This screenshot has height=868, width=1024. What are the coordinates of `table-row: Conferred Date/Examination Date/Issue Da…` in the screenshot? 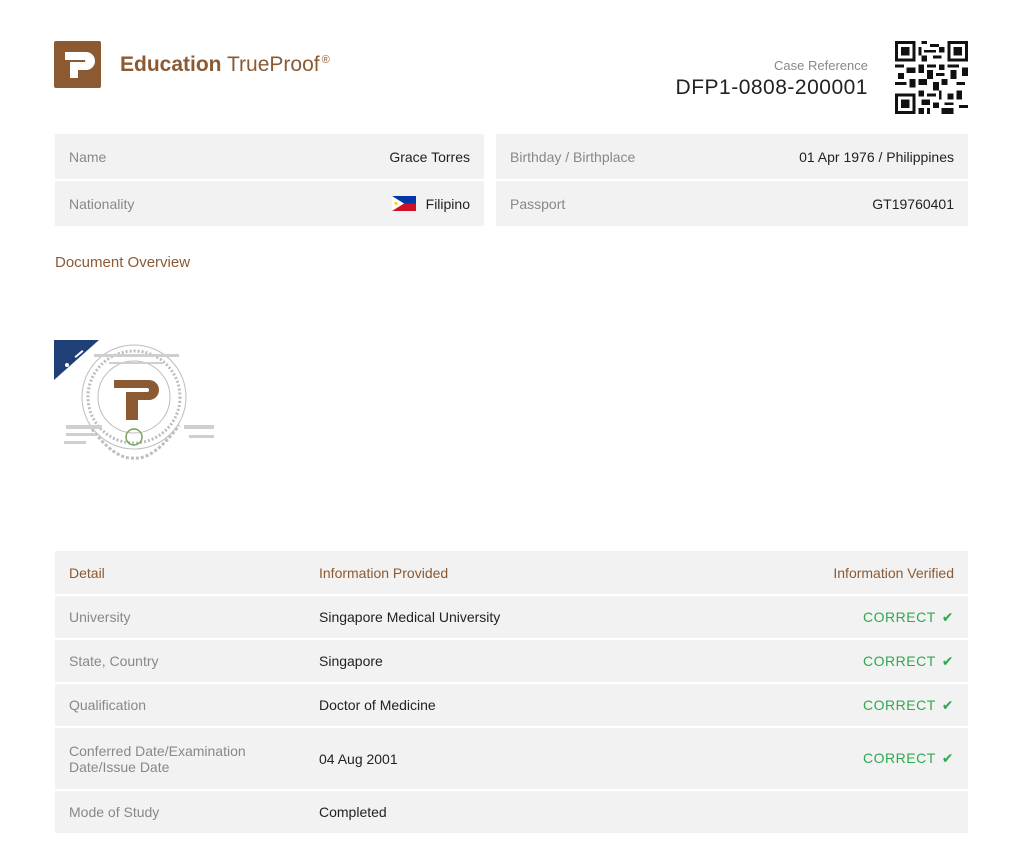 It's located at (511, 759).